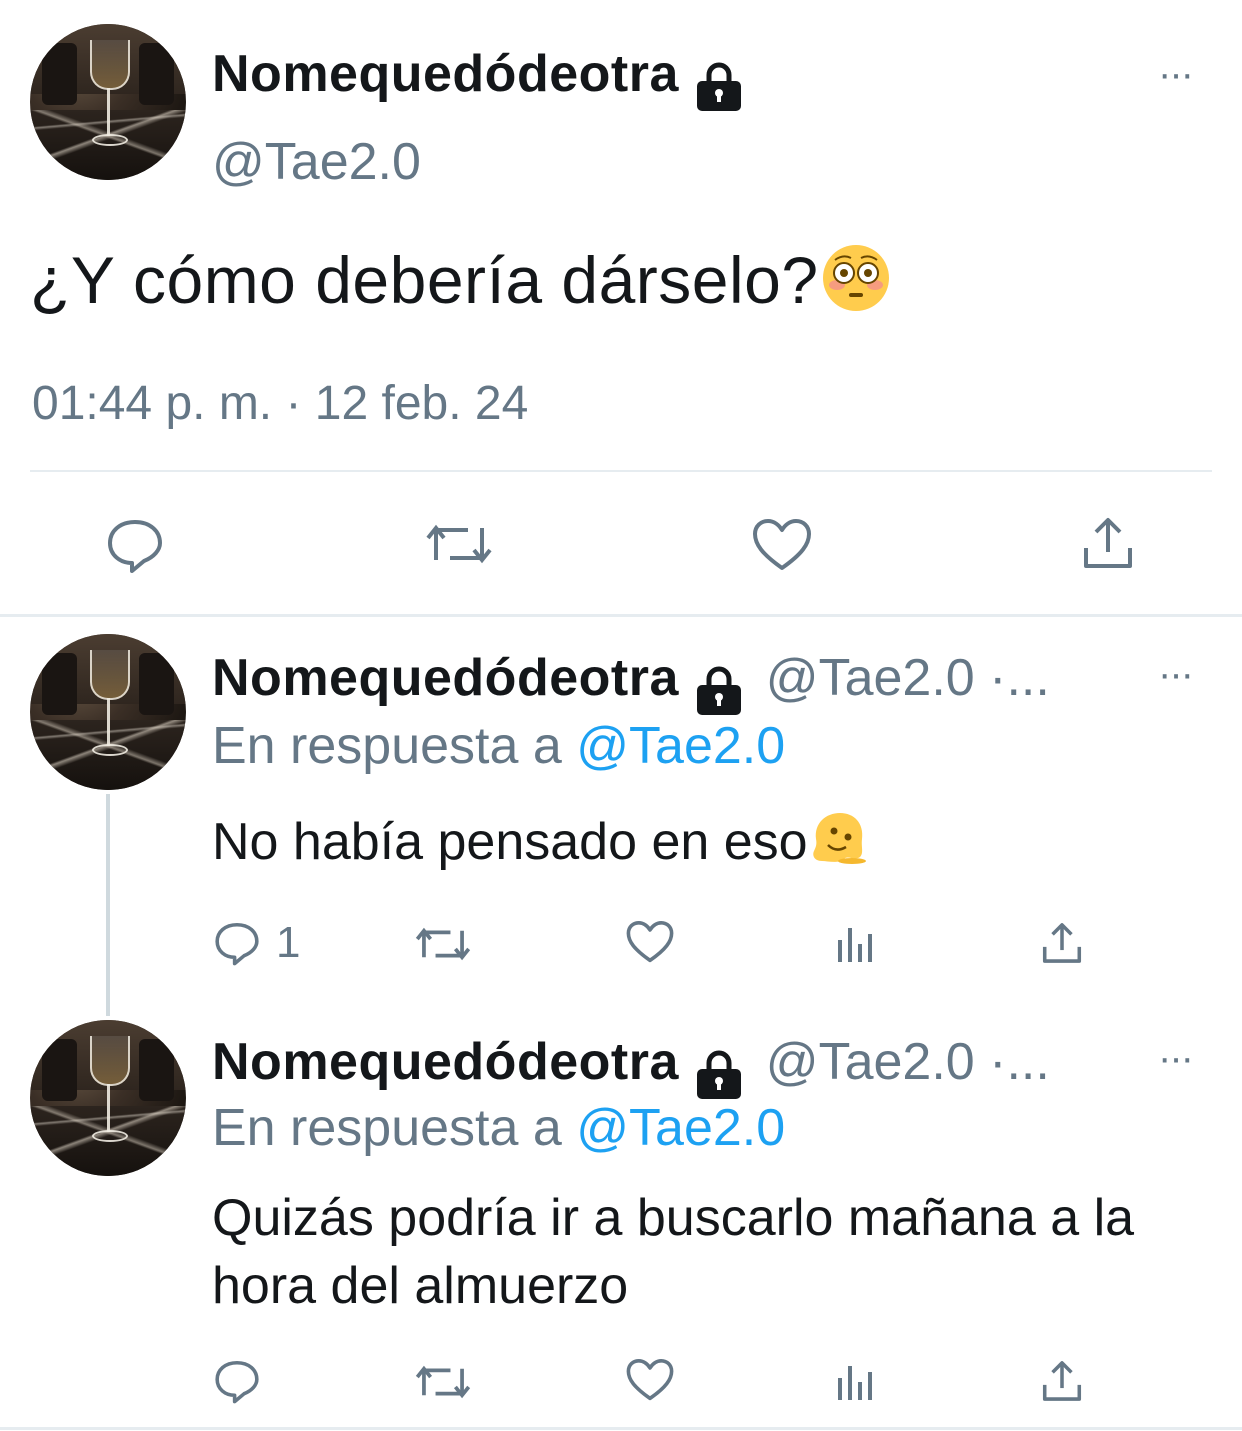  Describe the element at coordinates (108, 905) in the screenshot. I see `thread-line` at that location.